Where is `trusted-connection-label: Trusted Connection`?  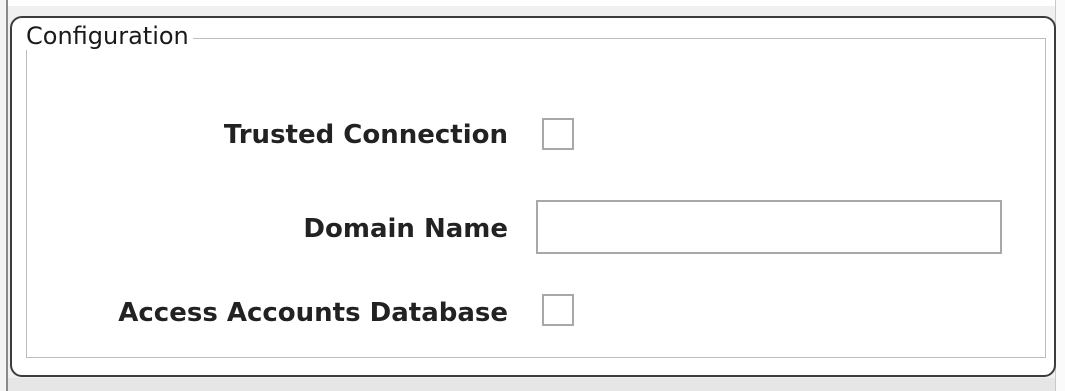
trusted-connection-label: Trusted Connection is located at coordinates (365, 135).